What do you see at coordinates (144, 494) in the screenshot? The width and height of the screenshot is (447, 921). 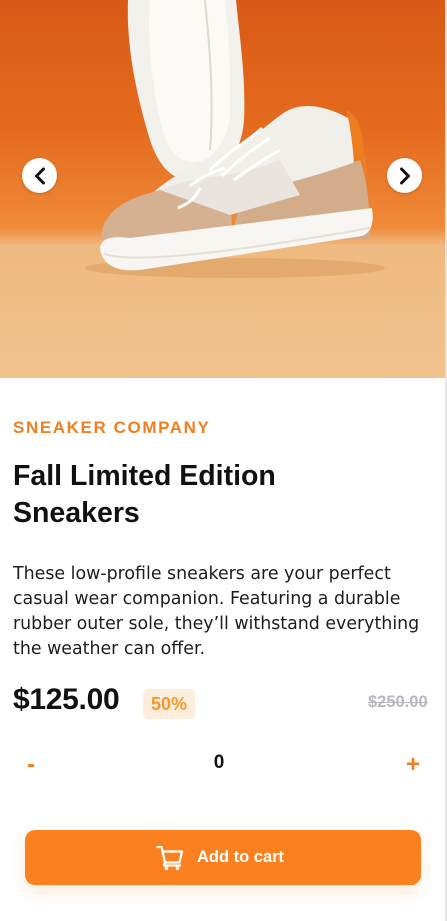 I see `product-title: Fall Limited Edition Sneakers` at bounding box center [144, 494].